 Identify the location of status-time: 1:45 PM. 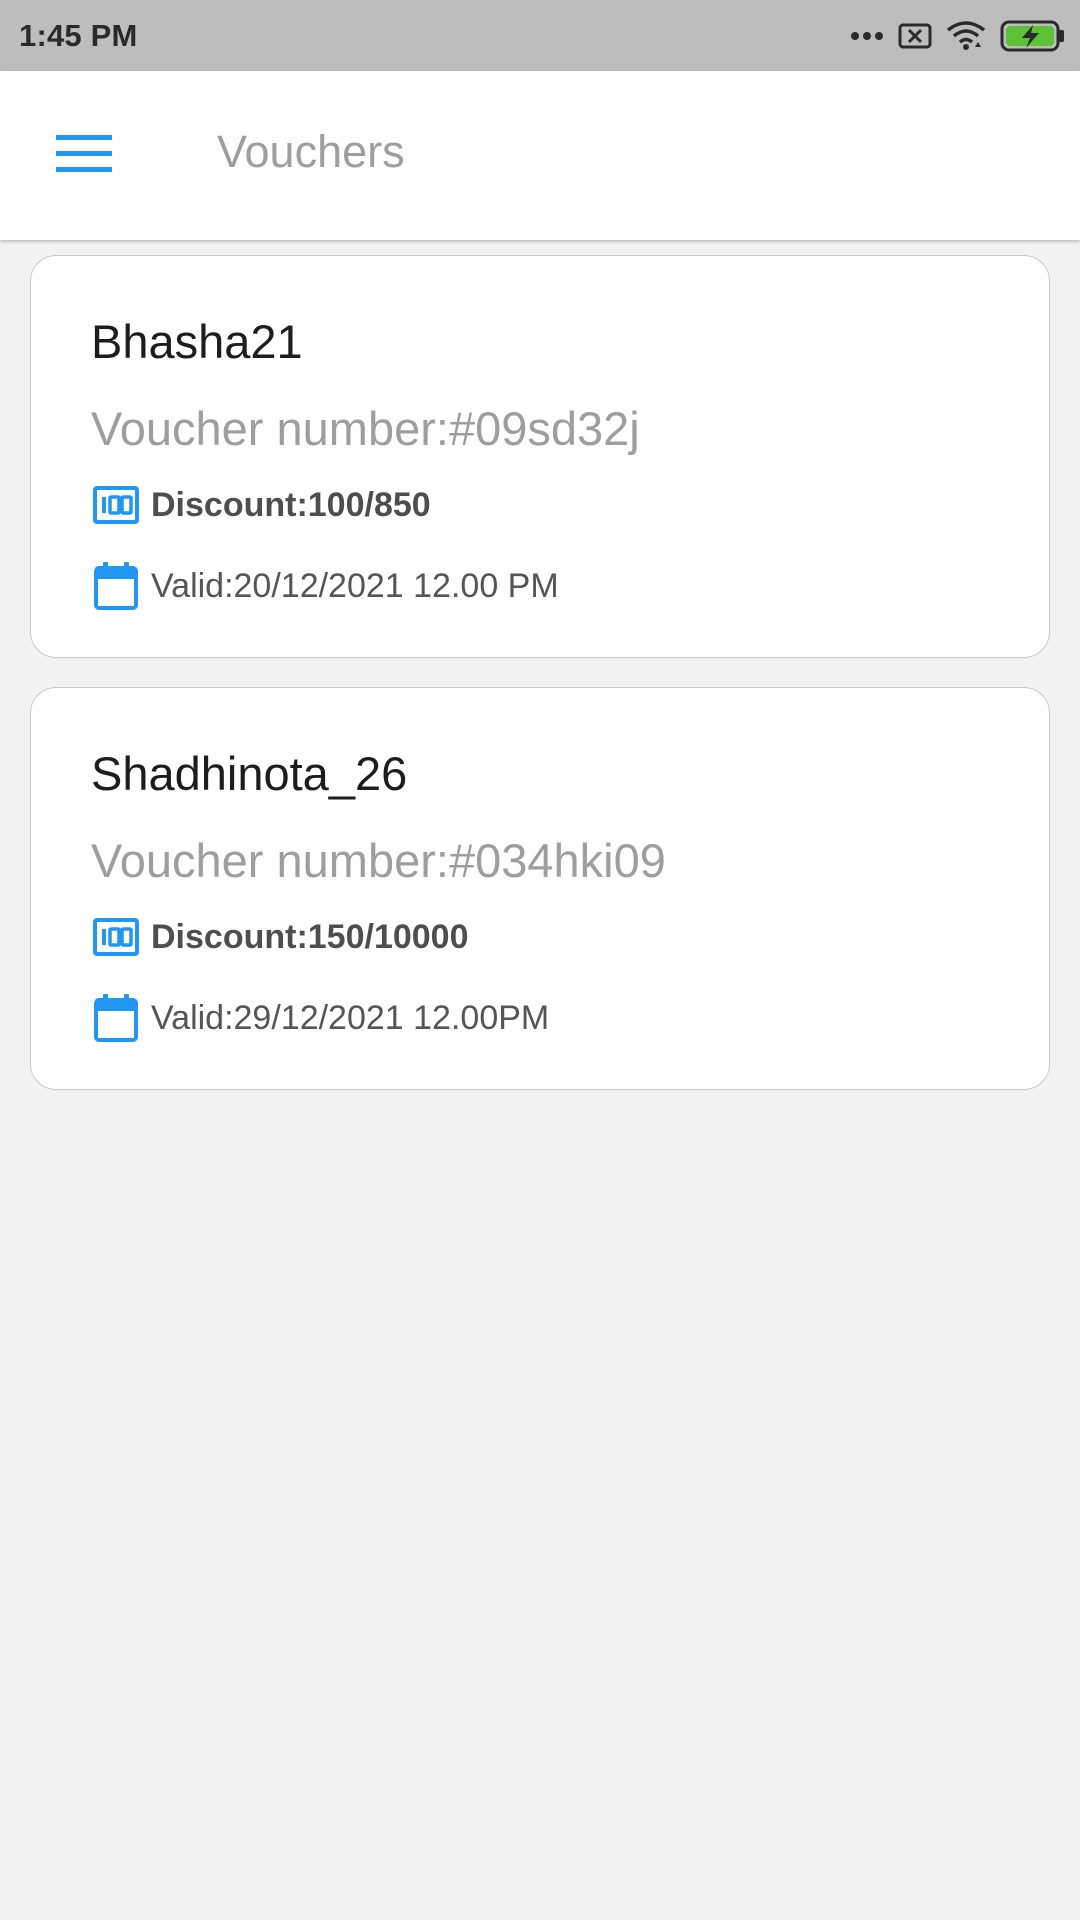
(78, 35).